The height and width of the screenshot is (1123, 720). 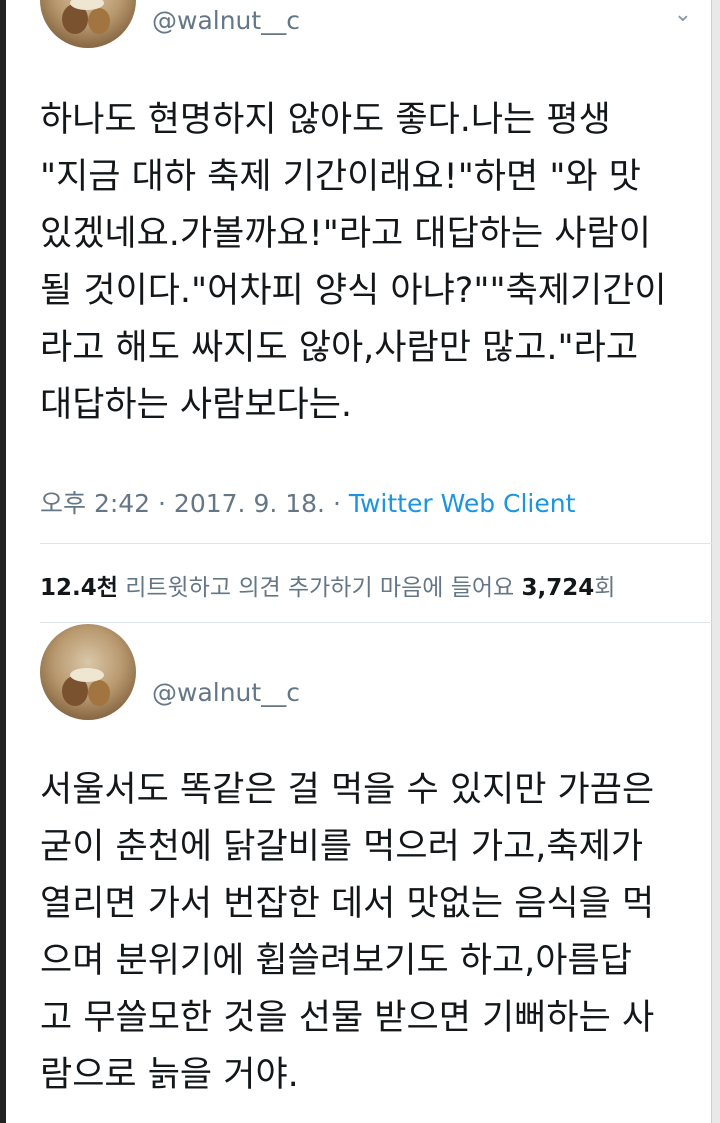 What do you see at coordinates (558, 588) in the screenshot?
I see `likes-count: 3,724` at bounding box center [558, 588].